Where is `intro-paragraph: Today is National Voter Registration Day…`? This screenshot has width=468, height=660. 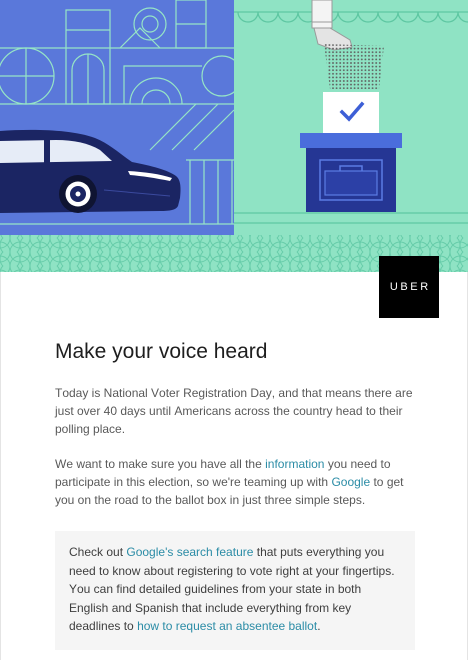
intro-paragraph: Today is National Voter Registration Day… is located at coordinates (234, 411).